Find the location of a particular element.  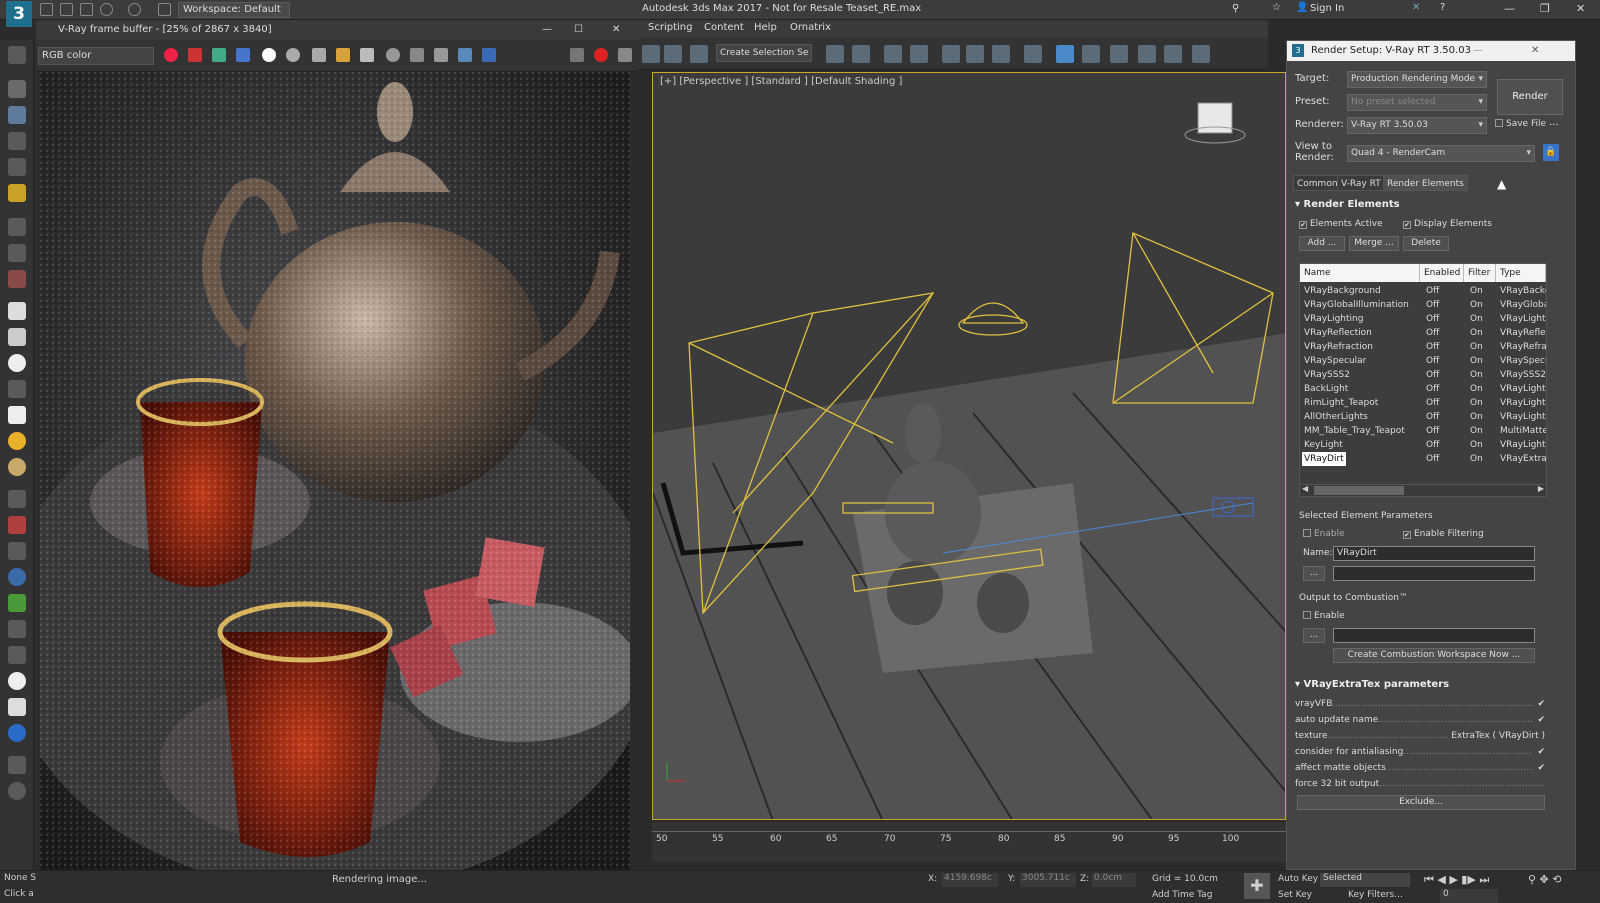

render-teapot-icon is located at coordinates (577, 55).